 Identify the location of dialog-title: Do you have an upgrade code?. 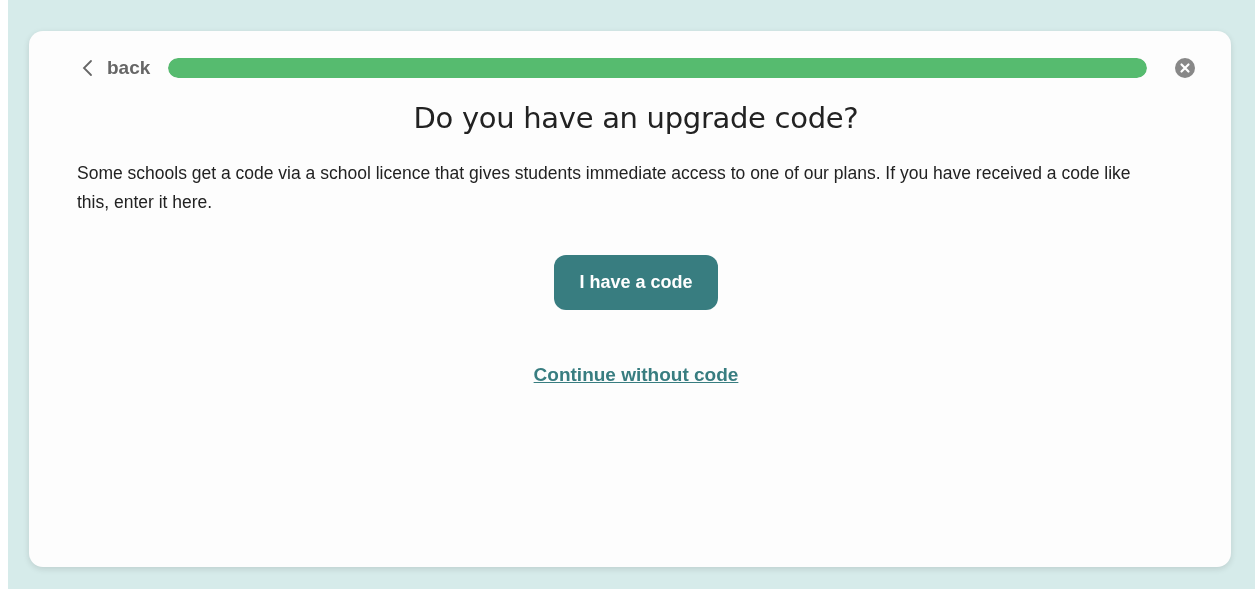
(636, 118).